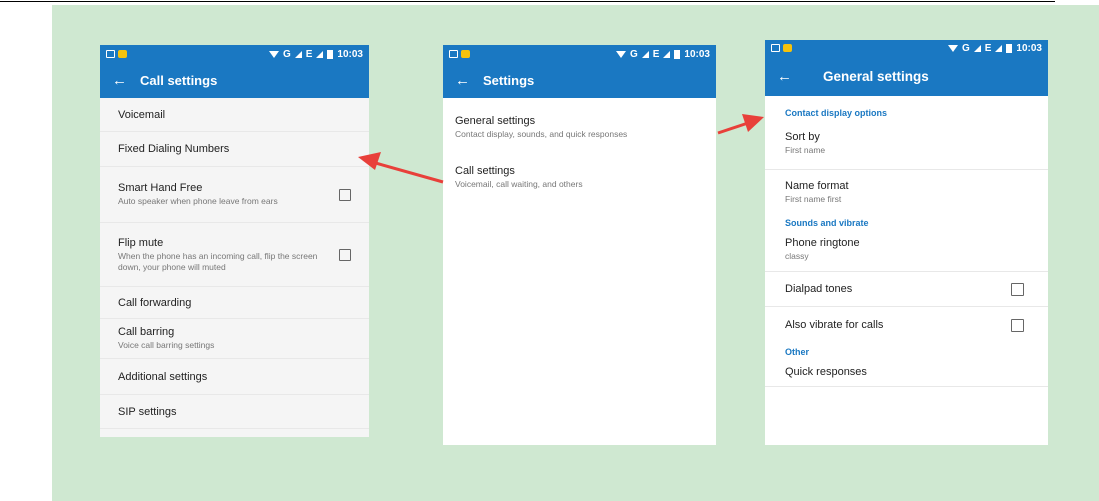 The image size is (1099, 501). Describe the element at coordinates (827, 223) in the screenshot. I see `section-sounds-vibrate: Sounds and vibrate` at that location.